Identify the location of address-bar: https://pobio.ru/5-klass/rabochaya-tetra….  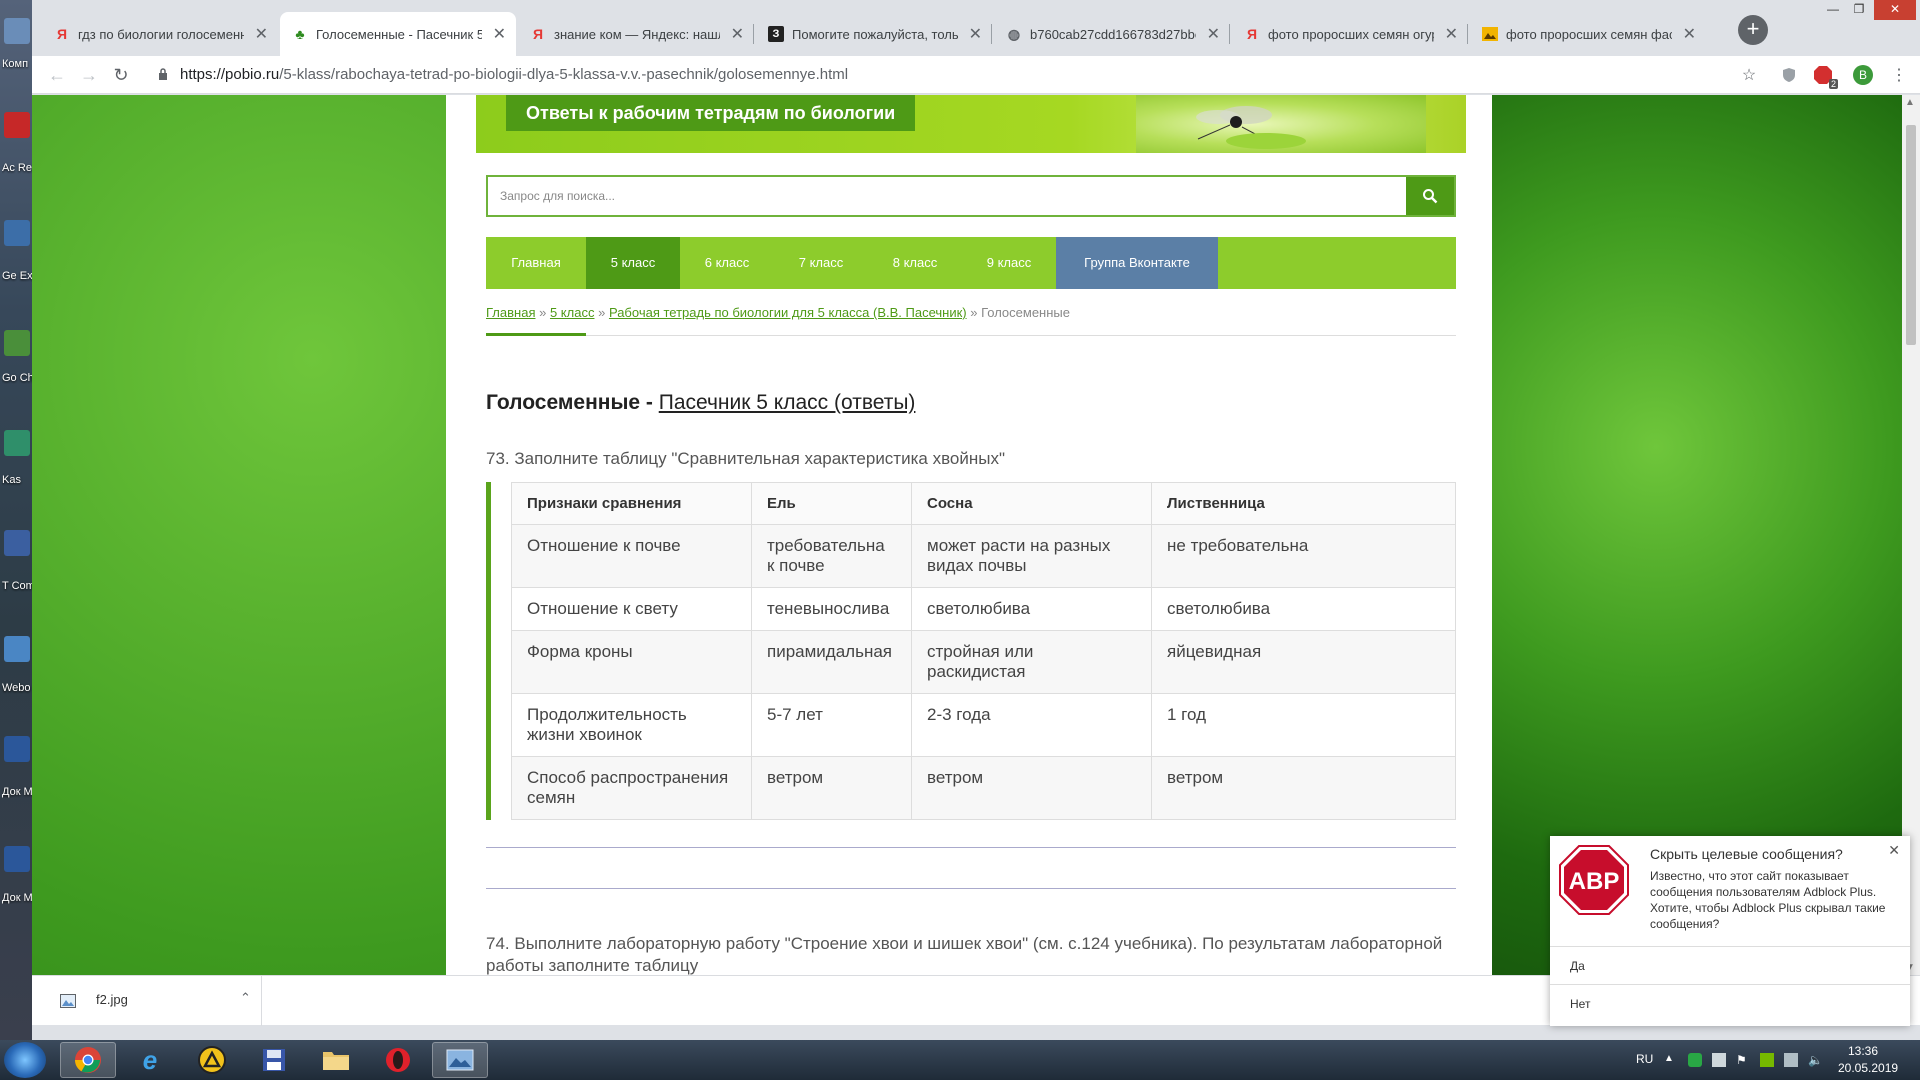
(514, 74).